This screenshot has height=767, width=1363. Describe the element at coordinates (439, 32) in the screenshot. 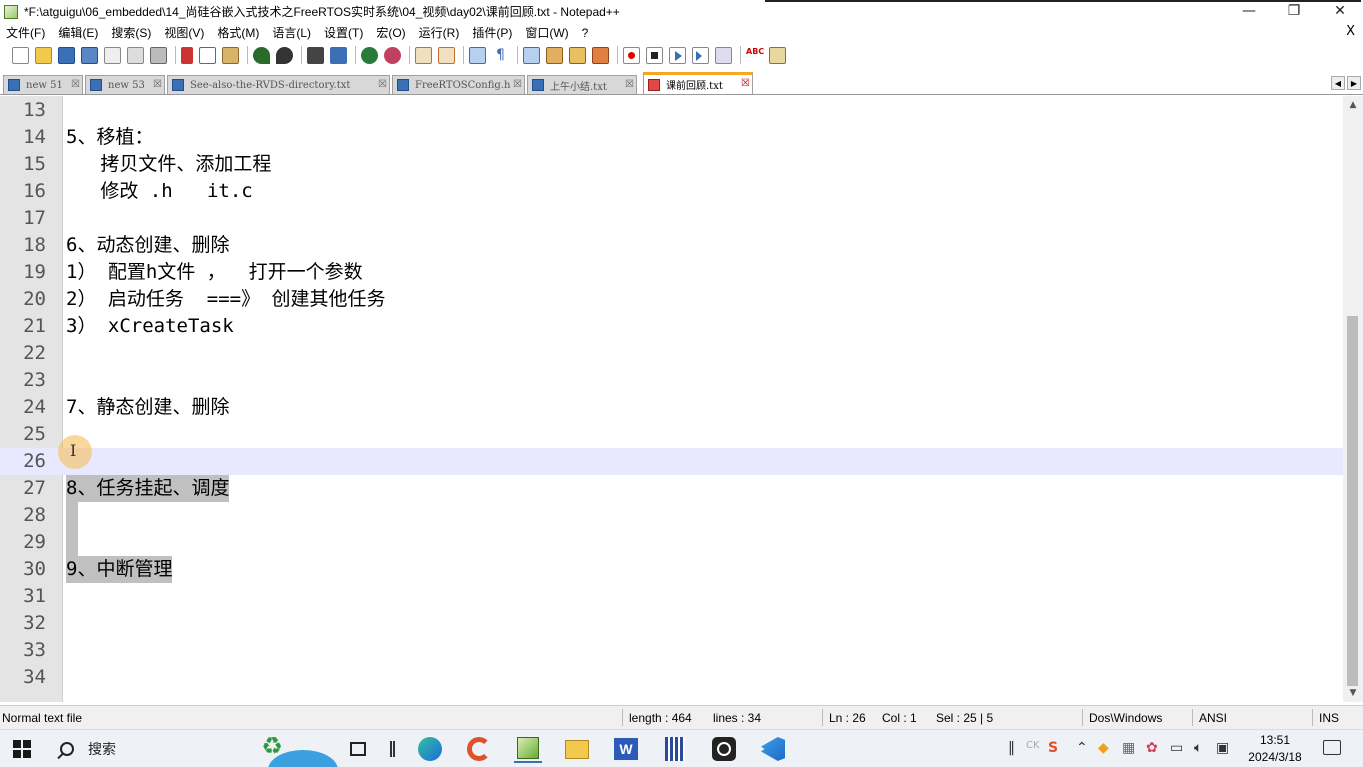

I see `menu-run: 运行(R)` at that location.